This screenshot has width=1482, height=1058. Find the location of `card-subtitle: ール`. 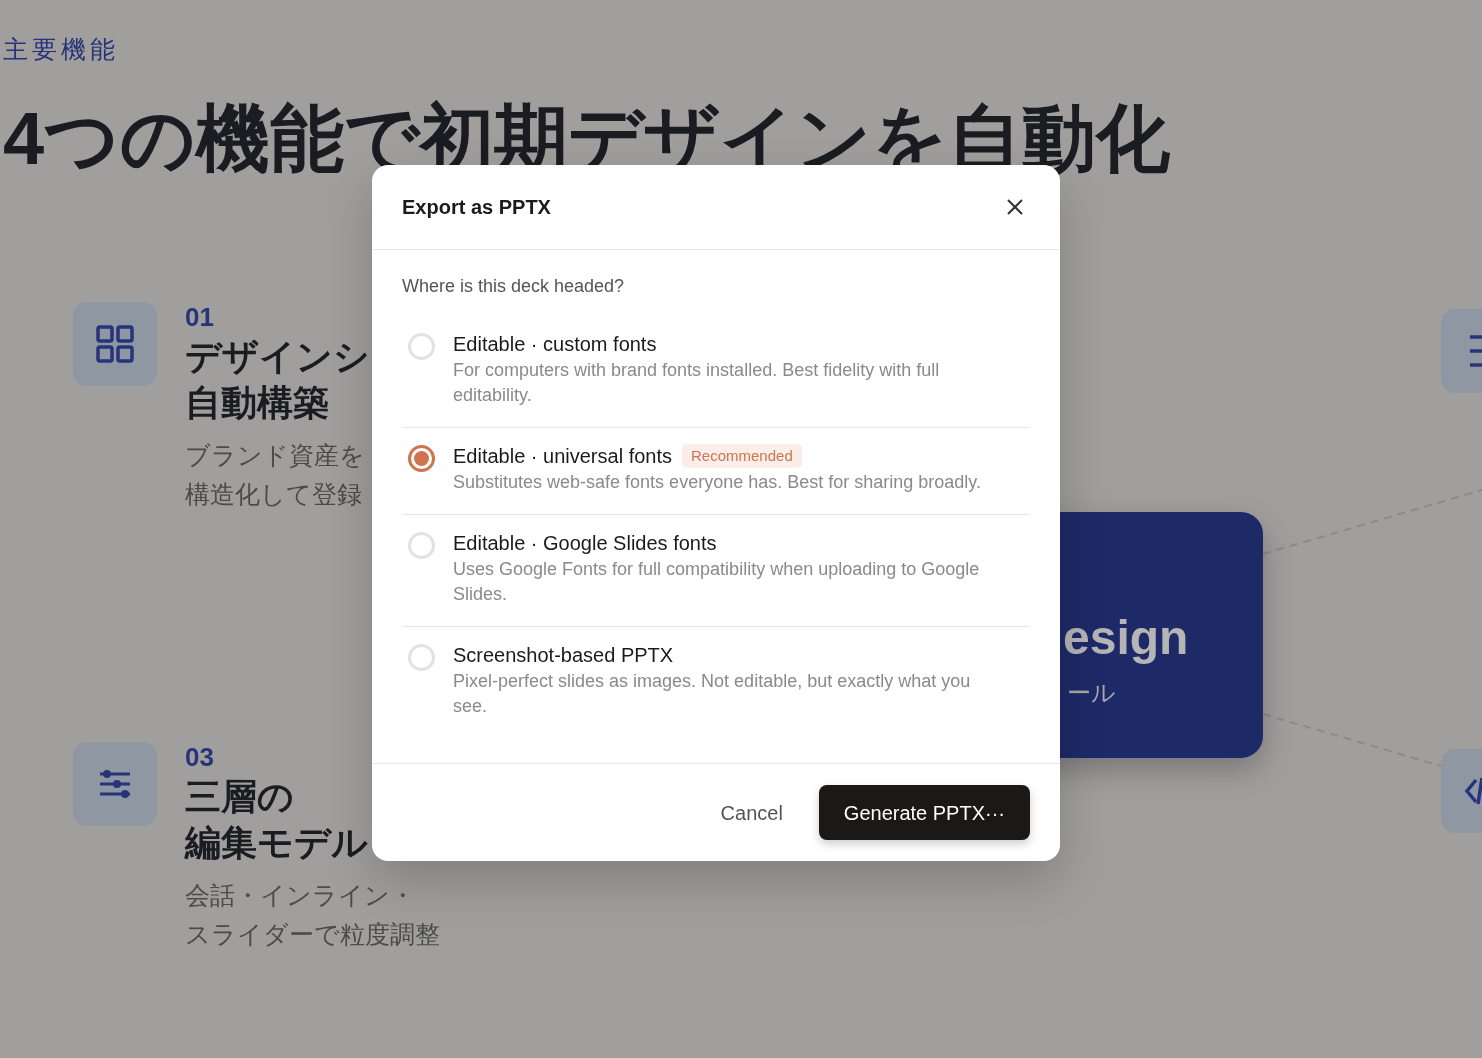

card-subtitle: ール is located at coordinates (1091, 693).